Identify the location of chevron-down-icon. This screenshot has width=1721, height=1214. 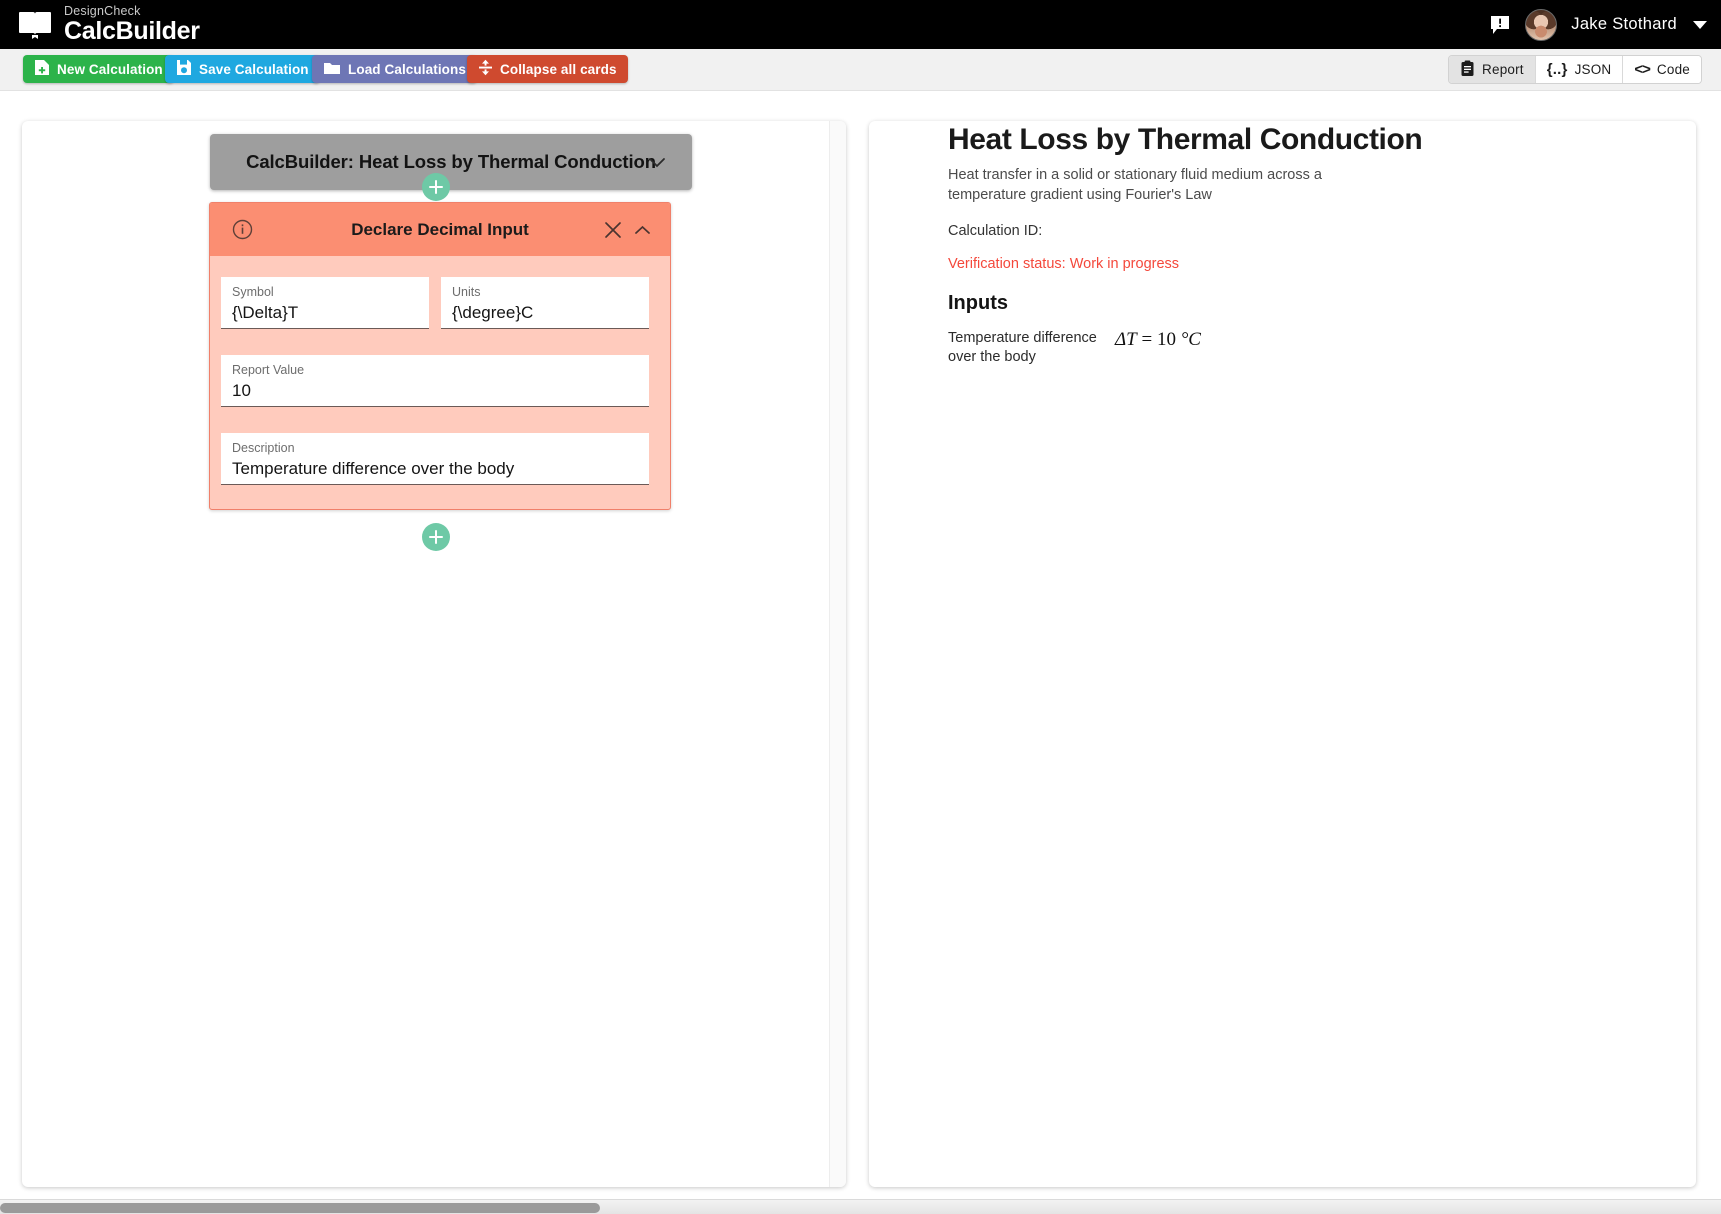
(657, 165).